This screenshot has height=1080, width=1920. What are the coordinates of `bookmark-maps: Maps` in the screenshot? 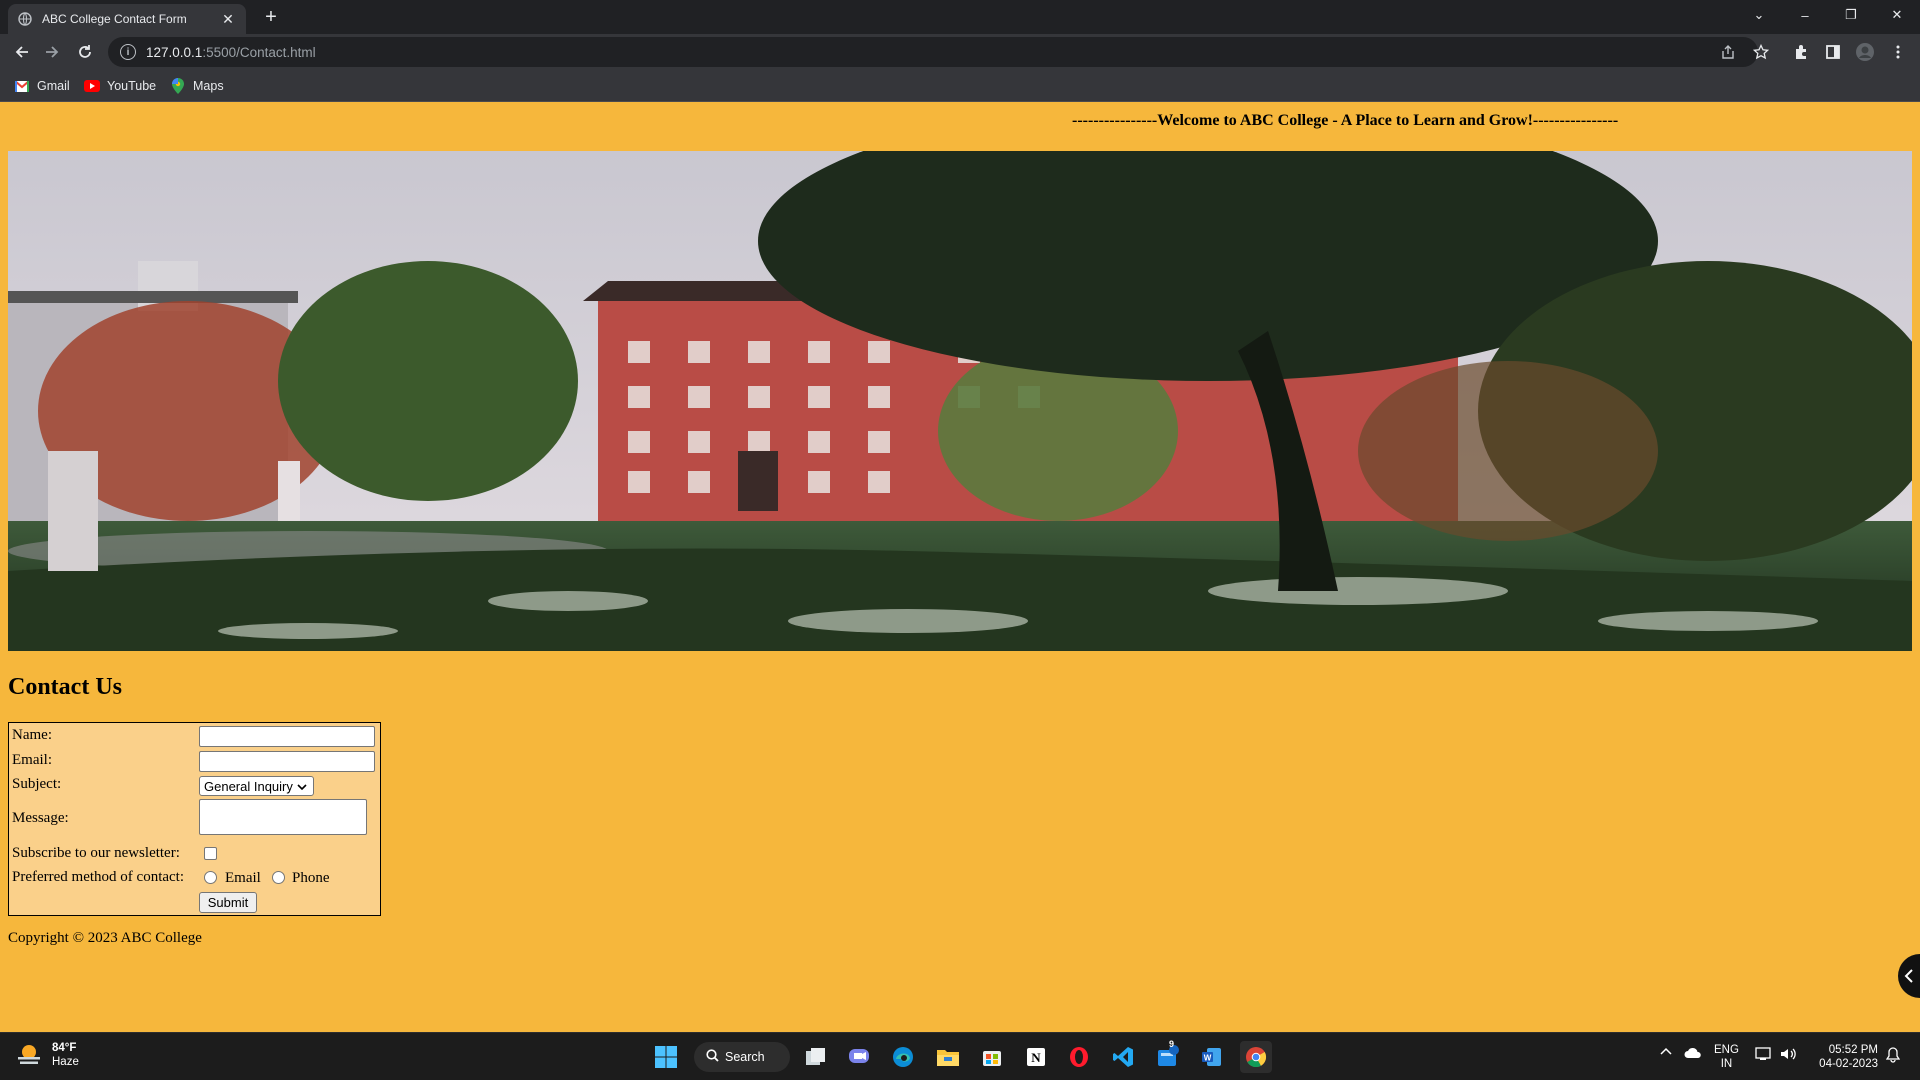 It's located at (197, 86).